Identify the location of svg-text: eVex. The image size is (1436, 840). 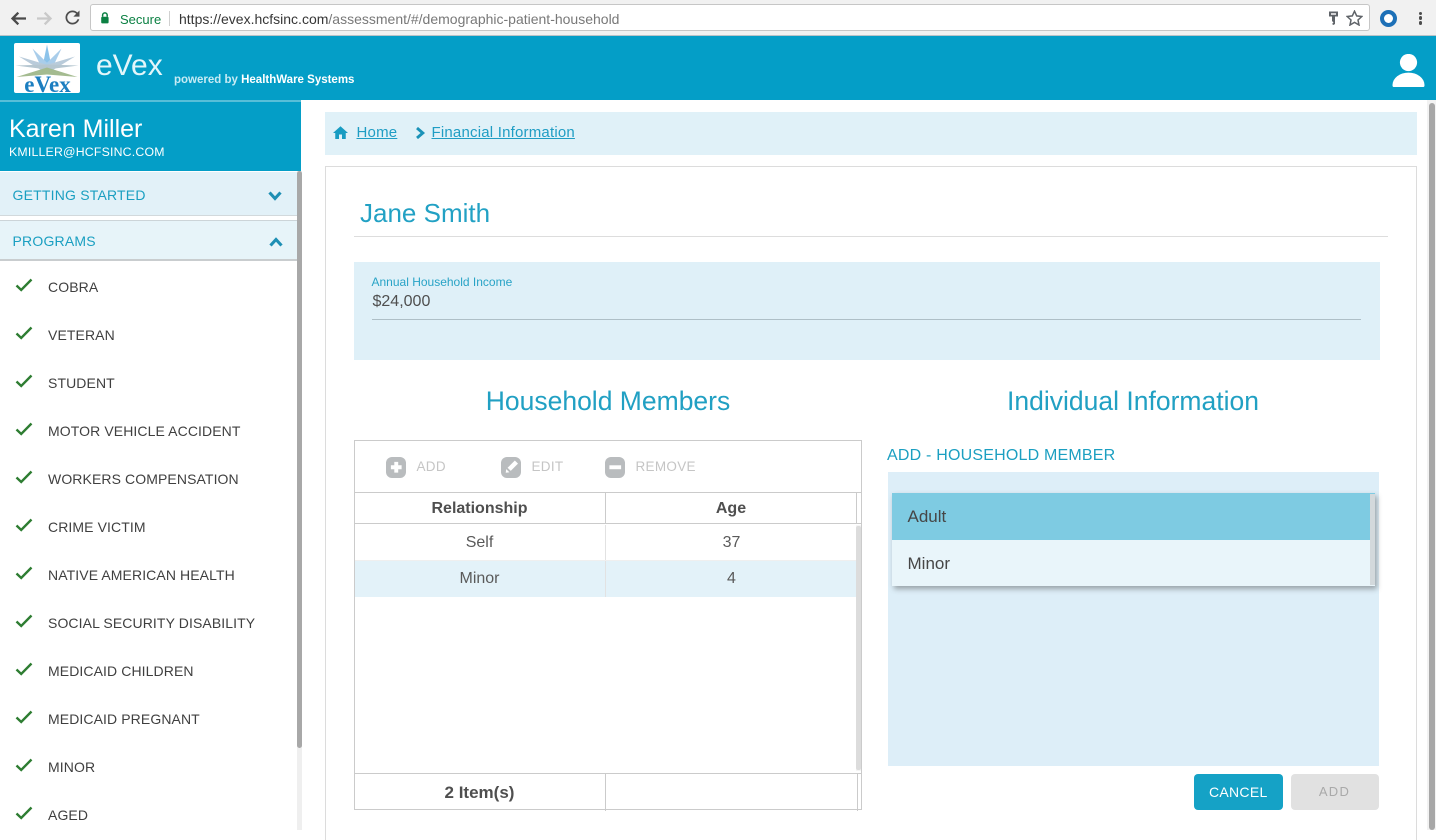
(47, 82).